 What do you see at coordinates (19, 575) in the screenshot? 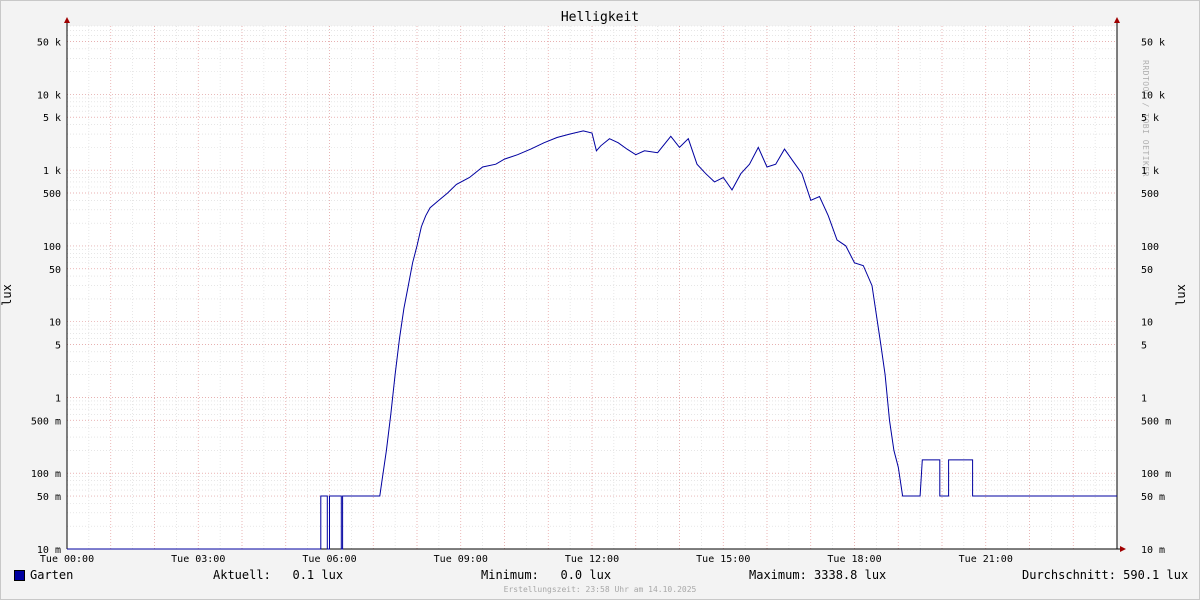
I see `legend-swatch-garten` at bounding box center [19, 575].